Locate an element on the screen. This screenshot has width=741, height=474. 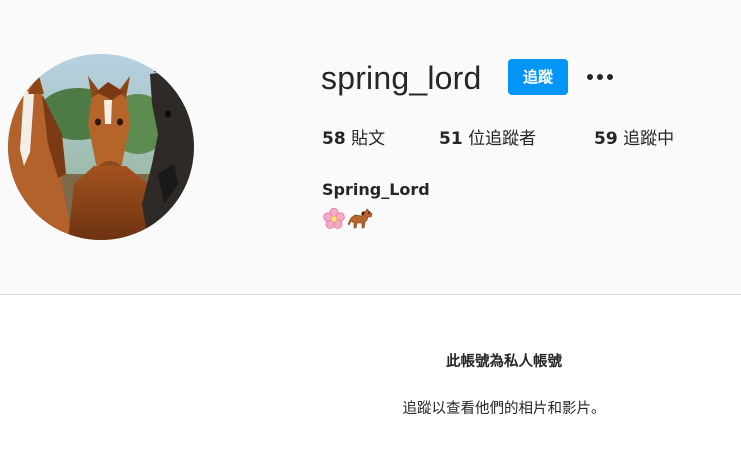
followers-count-stat: 51 位追蹤者 is located at coordinates (487, 139).